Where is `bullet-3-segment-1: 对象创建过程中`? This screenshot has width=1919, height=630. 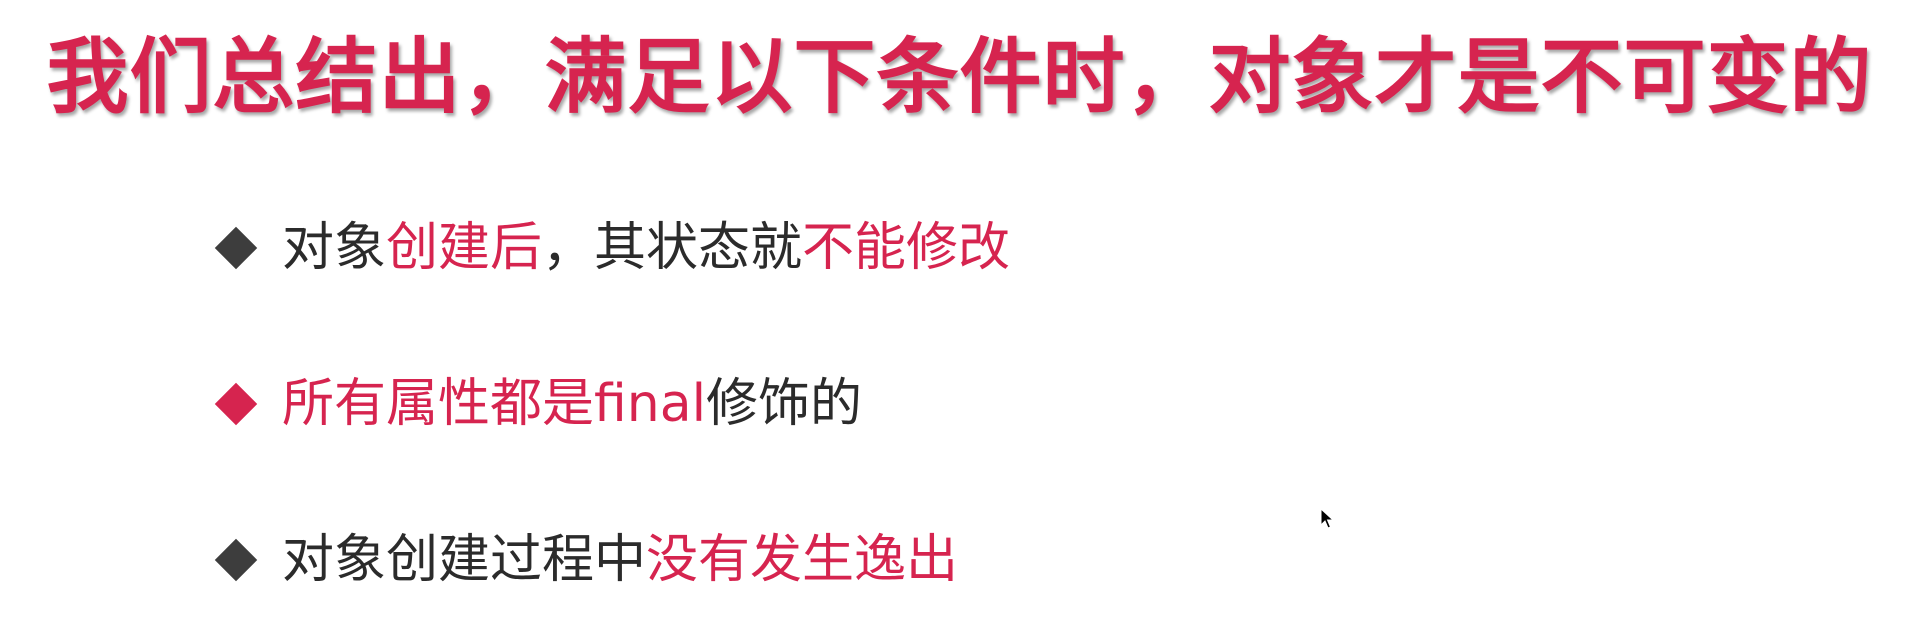
bullet-3-segment-1: 对象创建过程中 is located at coordinates (464, 560).